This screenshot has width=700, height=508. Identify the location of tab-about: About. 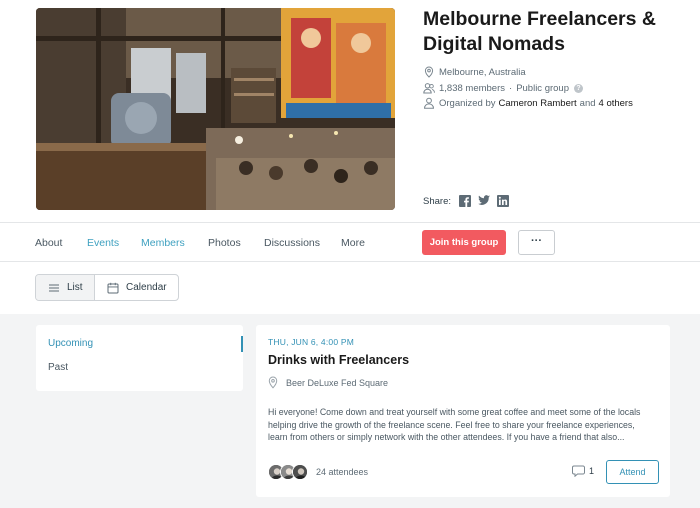
(48, 243).